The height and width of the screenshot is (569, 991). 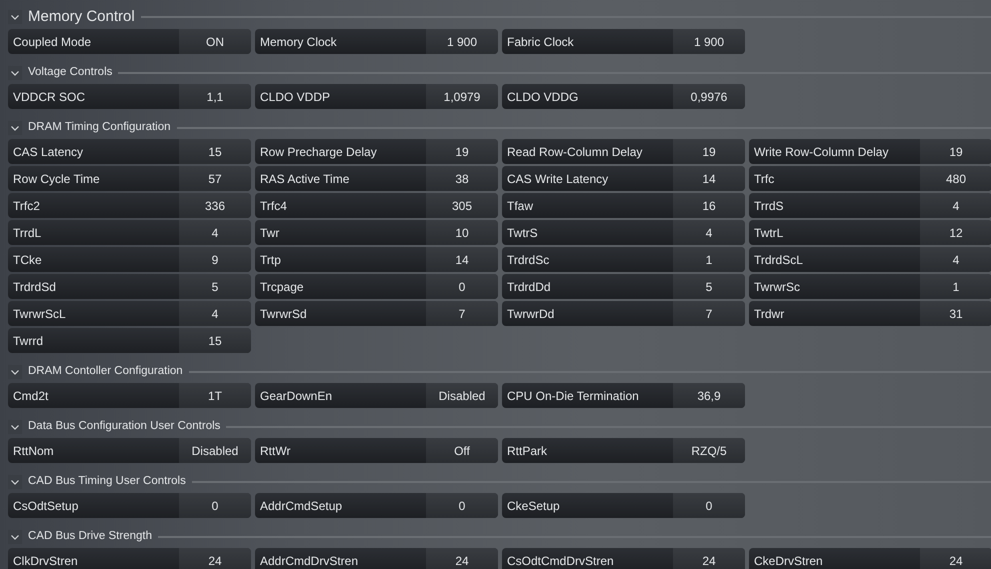 What do you see at coordinates (709, 96) in the screenshot?
I see `setting-value: 0,9976` at bounding box center [709, 96].